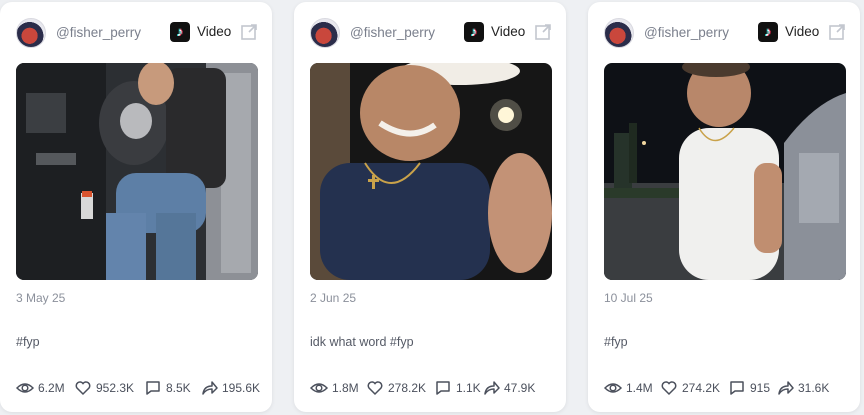  I want to click on comments-count: 915, so click(760, 388).